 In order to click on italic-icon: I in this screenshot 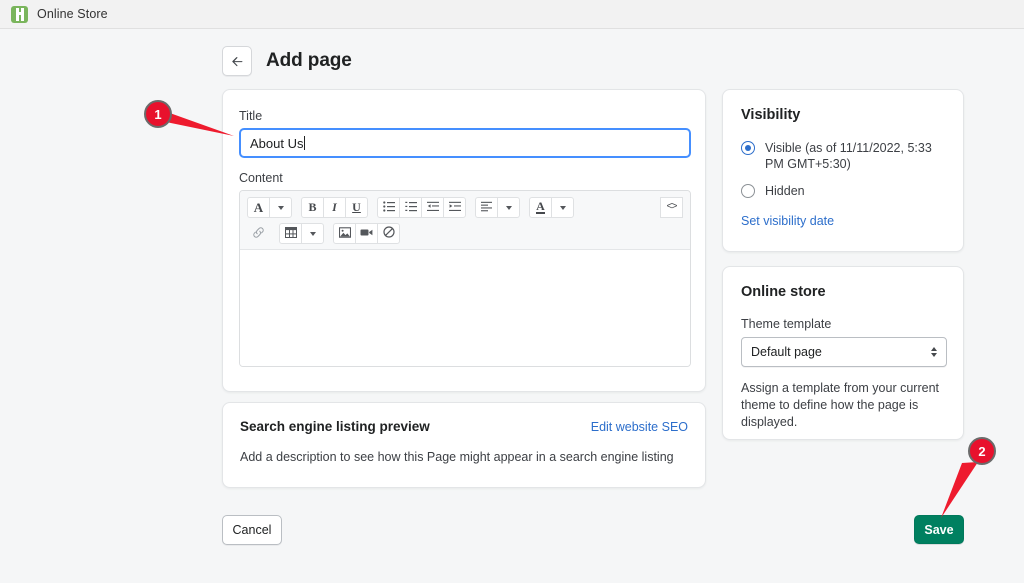, I will do `click(334, 207)`.